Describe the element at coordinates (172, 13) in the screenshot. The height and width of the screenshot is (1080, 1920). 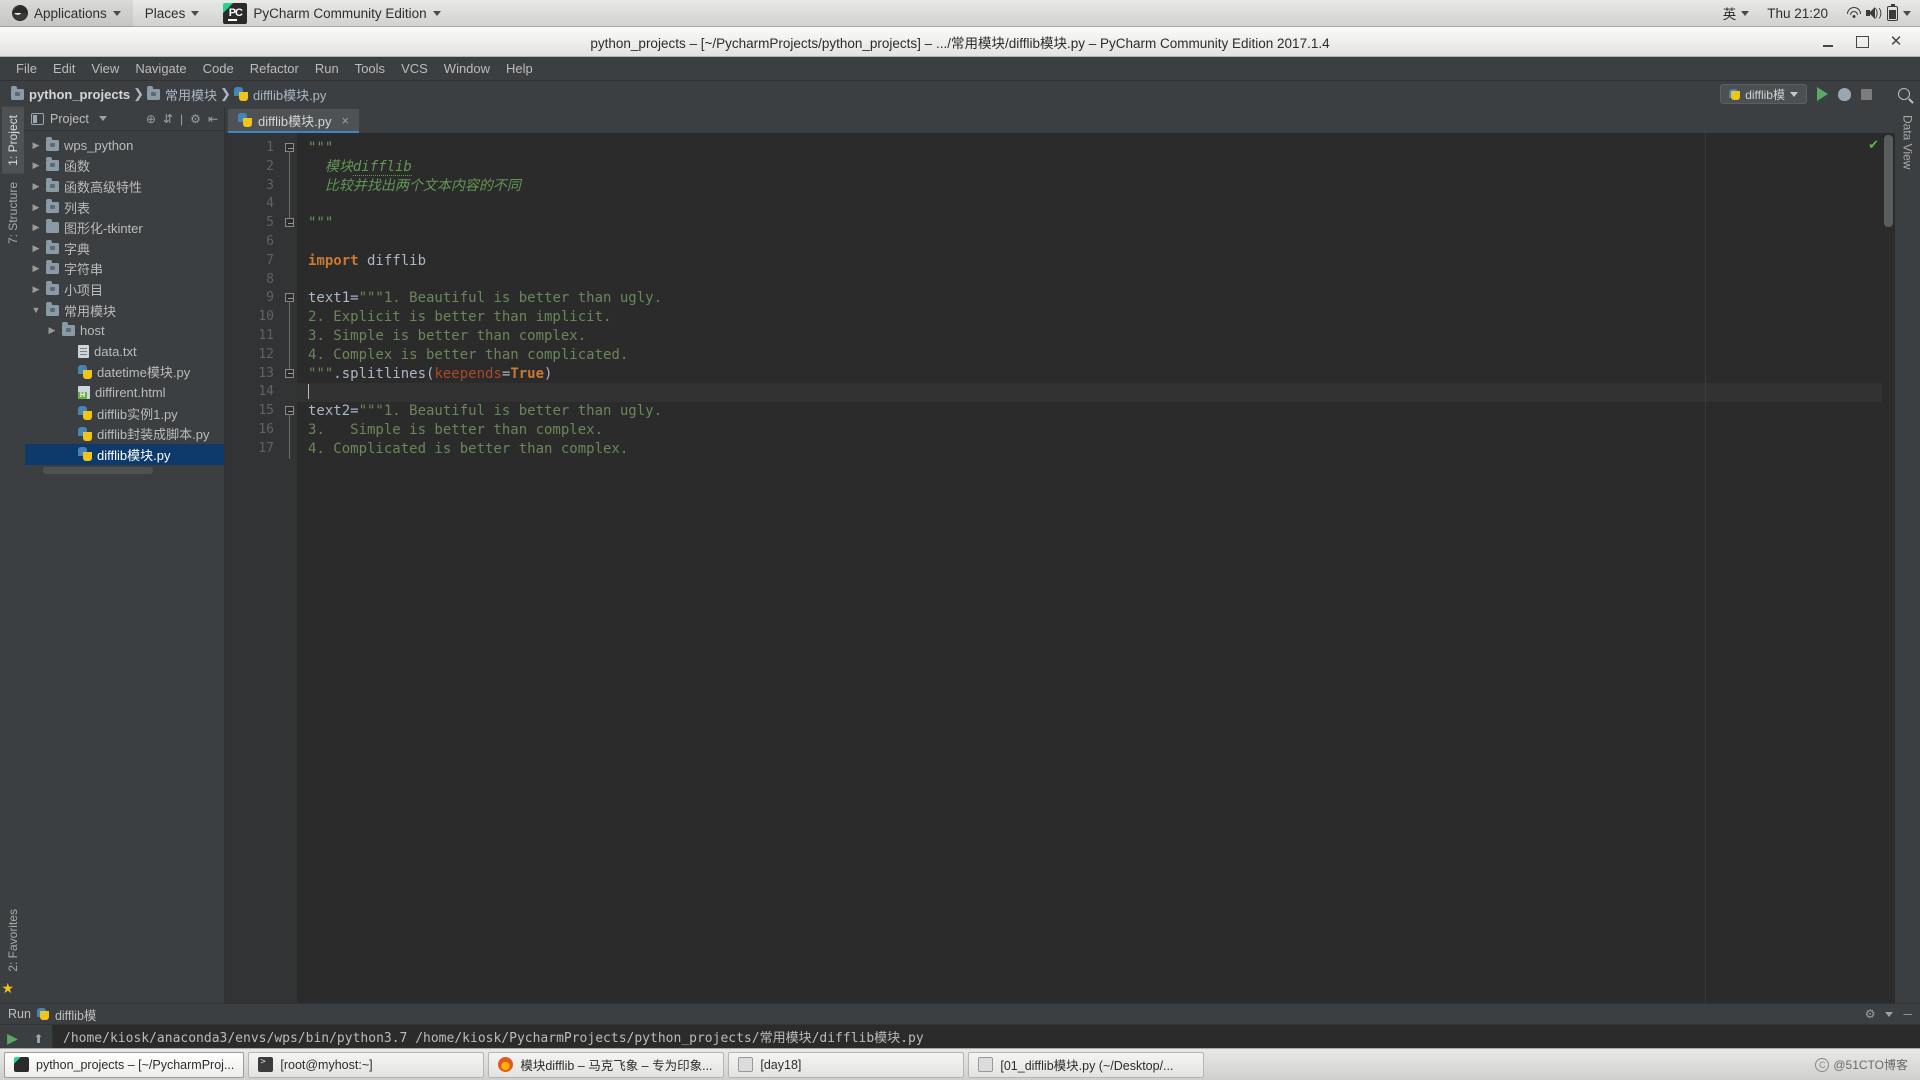
I see `places-menu: Places` at that location.